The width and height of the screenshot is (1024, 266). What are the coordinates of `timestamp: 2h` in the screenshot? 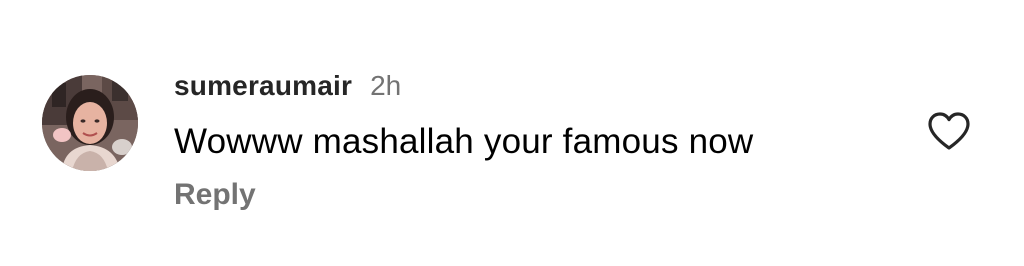 It's located at (386, 85).